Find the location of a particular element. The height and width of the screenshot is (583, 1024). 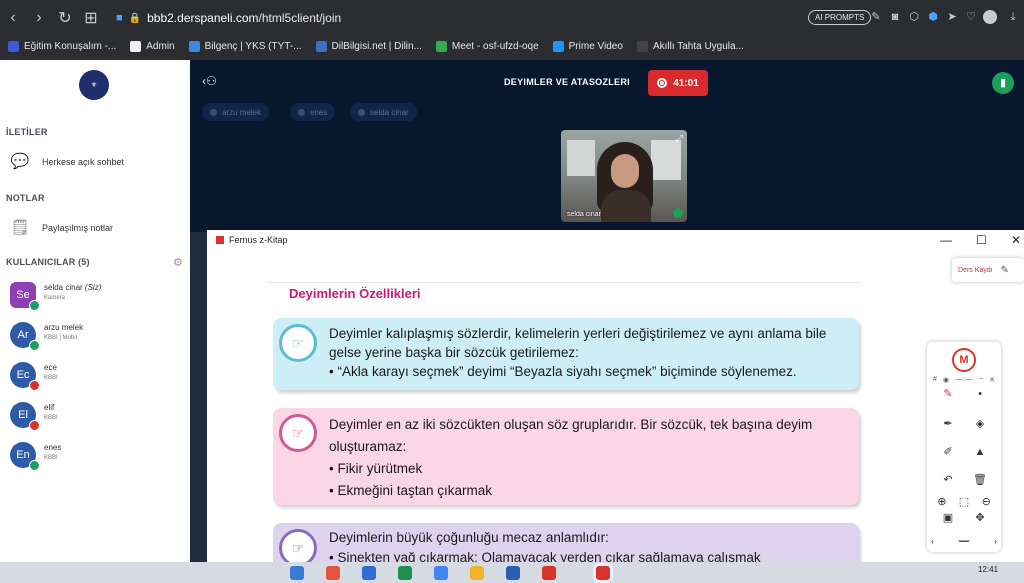

bookmark-item: Prime Video is located at coordinates (587, 46).